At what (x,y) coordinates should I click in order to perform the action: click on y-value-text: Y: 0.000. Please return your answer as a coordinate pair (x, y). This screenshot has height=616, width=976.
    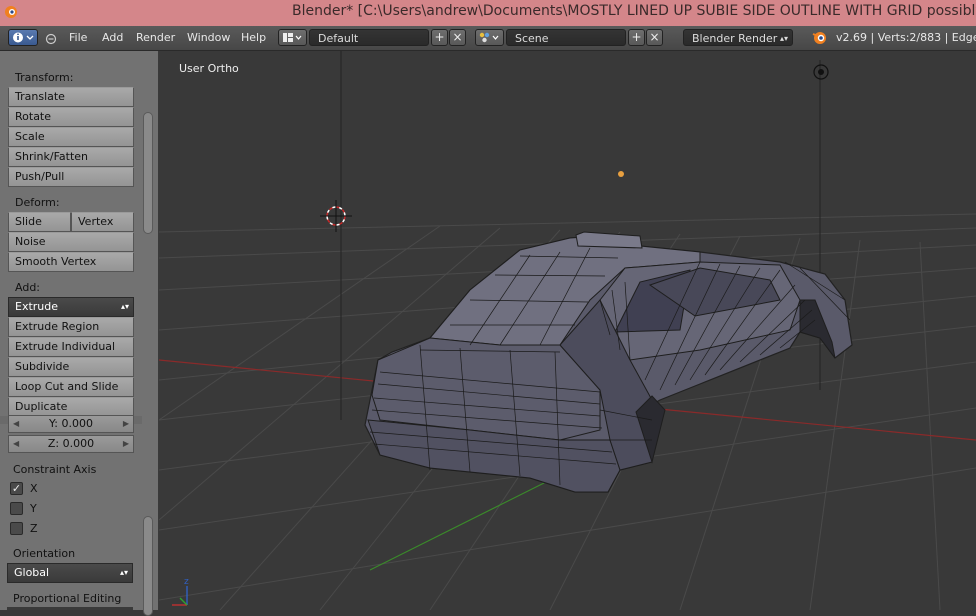
    Looking at the image, I should click on (71, 423).